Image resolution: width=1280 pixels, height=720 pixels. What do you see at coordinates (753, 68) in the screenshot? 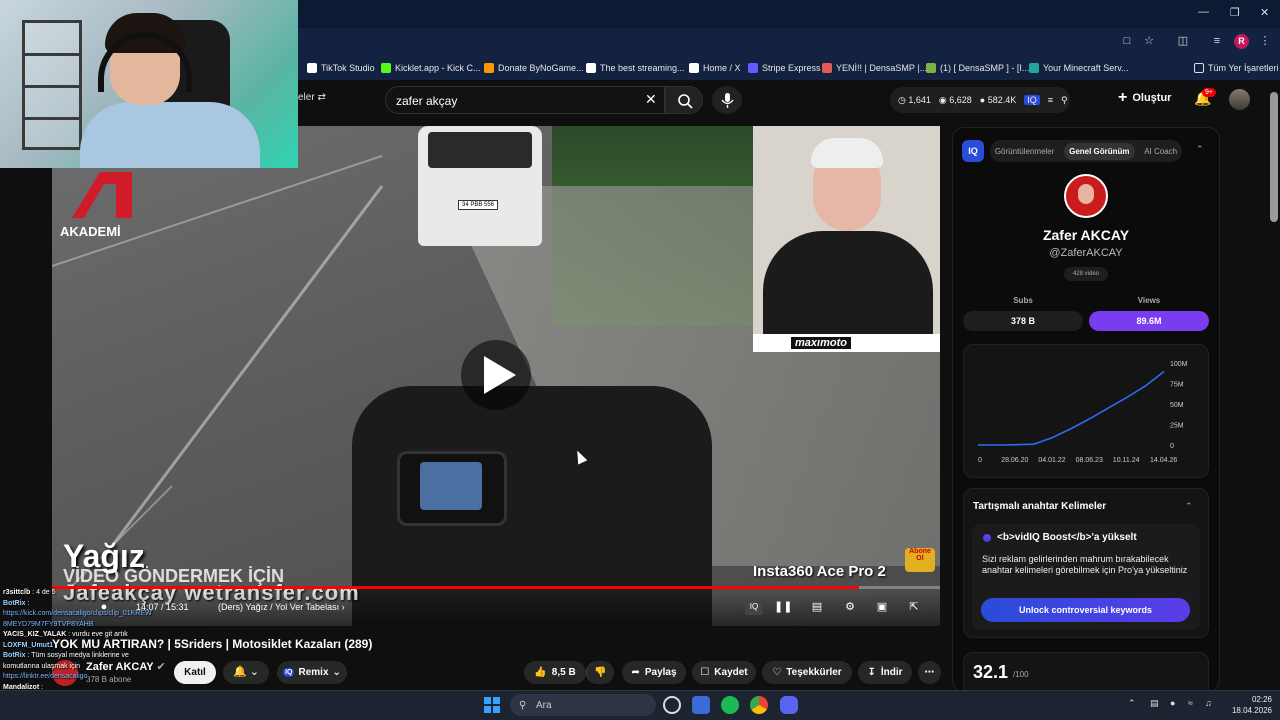
I see `stripe-icon` at bounding box center [753, 68].